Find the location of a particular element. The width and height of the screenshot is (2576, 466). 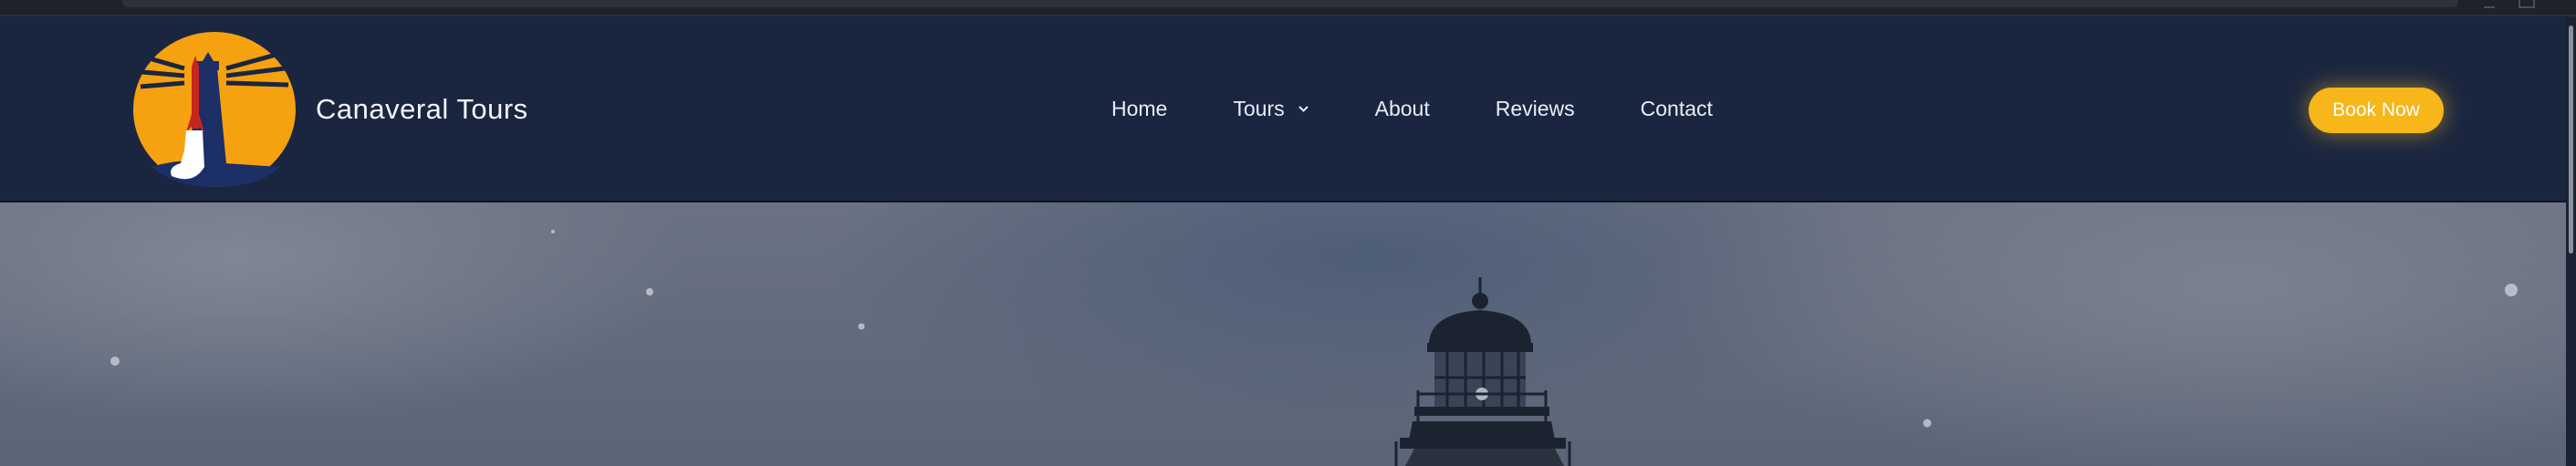

page-scrollbar is located at coordinates (2571, 241).